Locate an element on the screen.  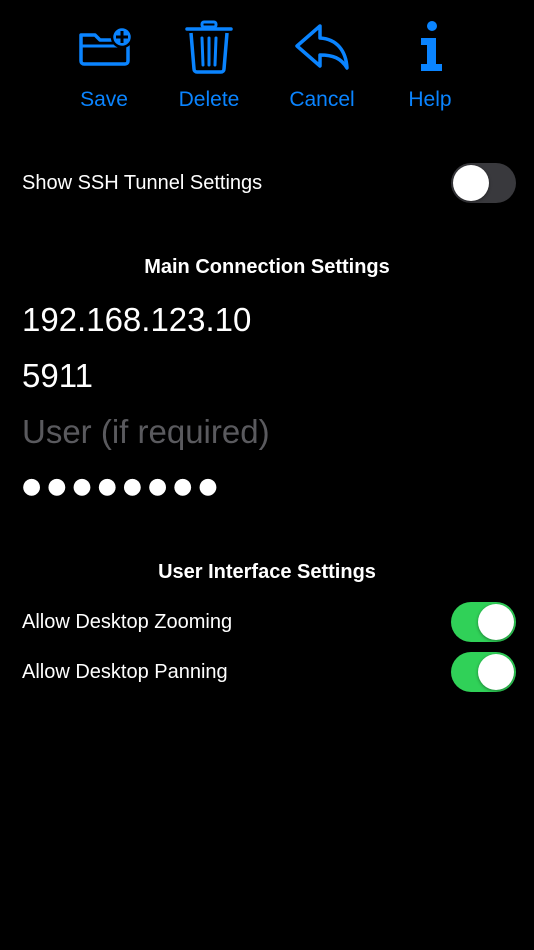
main-connection-title: Main Connection Settings is located at coordinates (267, 267).